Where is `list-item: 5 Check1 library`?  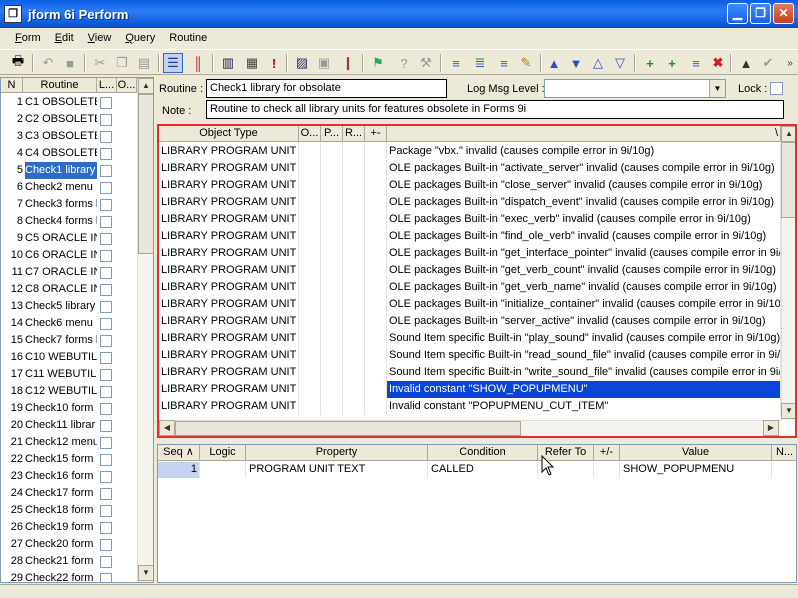 list-item: 5 Check1 library is located at coordinates (69, 170).